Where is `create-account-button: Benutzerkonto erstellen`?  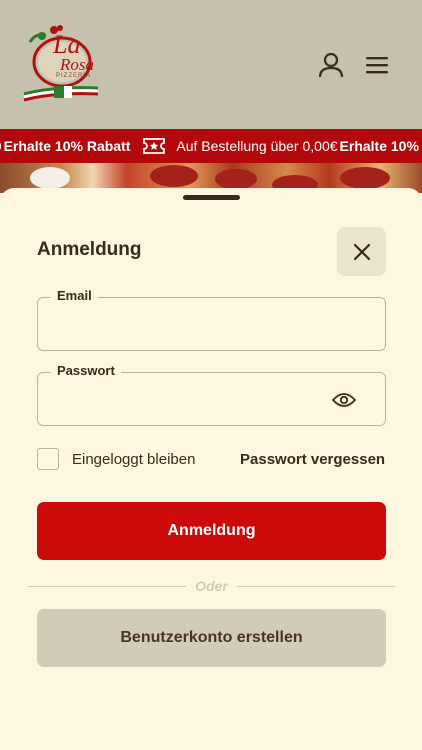 create-account-button: Benutzerkonto erstellen is located at coordinates (211, 638).